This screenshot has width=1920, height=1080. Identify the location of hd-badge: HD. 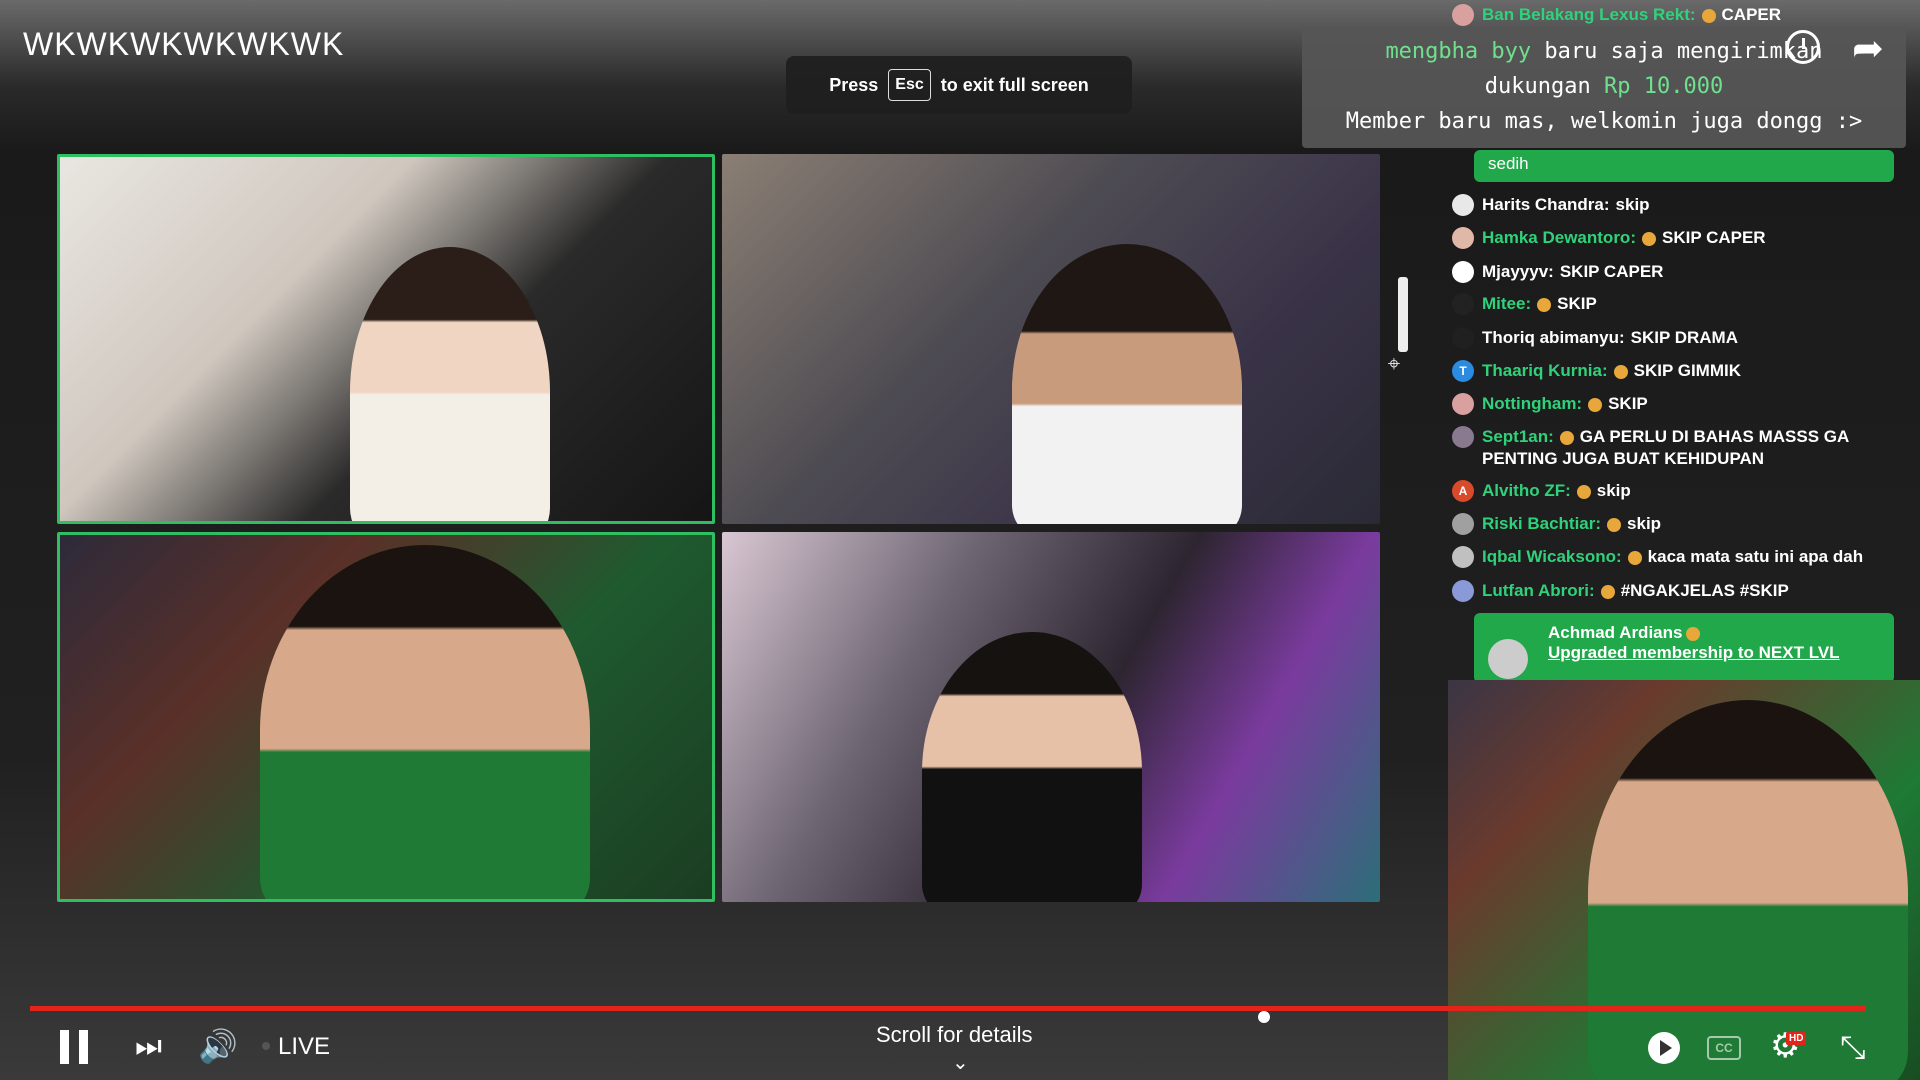
(1796, 1038).